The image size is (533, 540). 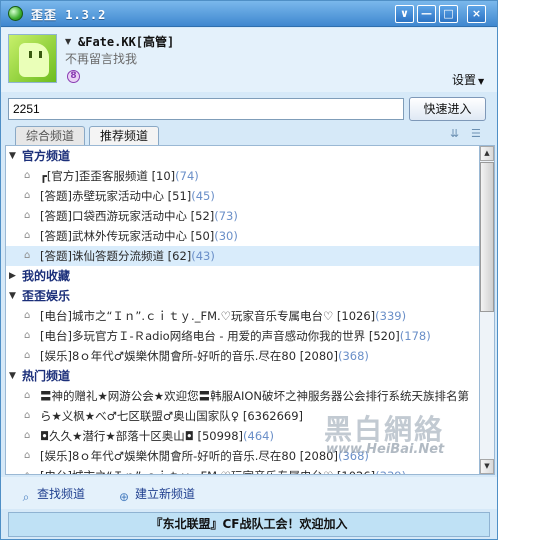 What do you see at coordinates (206, 109) in the screenshot?
I see `channel-search-input` at bounding box center [206, 109].